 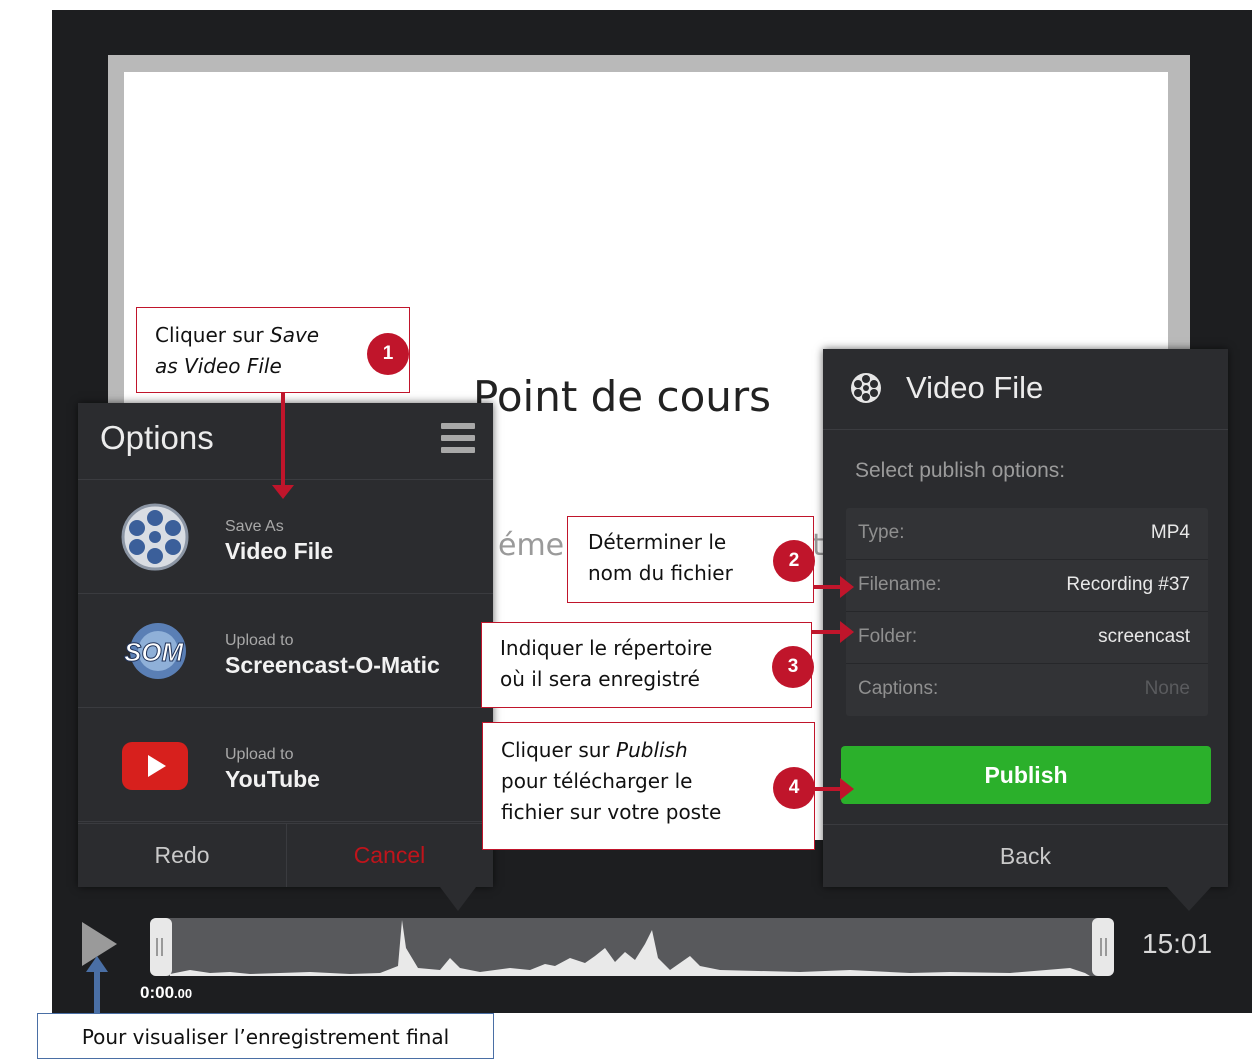 What do you see at coordinates (847, 789) in the screenshot?
I see `annotation-4-arrowhead` at bounding box center [847, 789].